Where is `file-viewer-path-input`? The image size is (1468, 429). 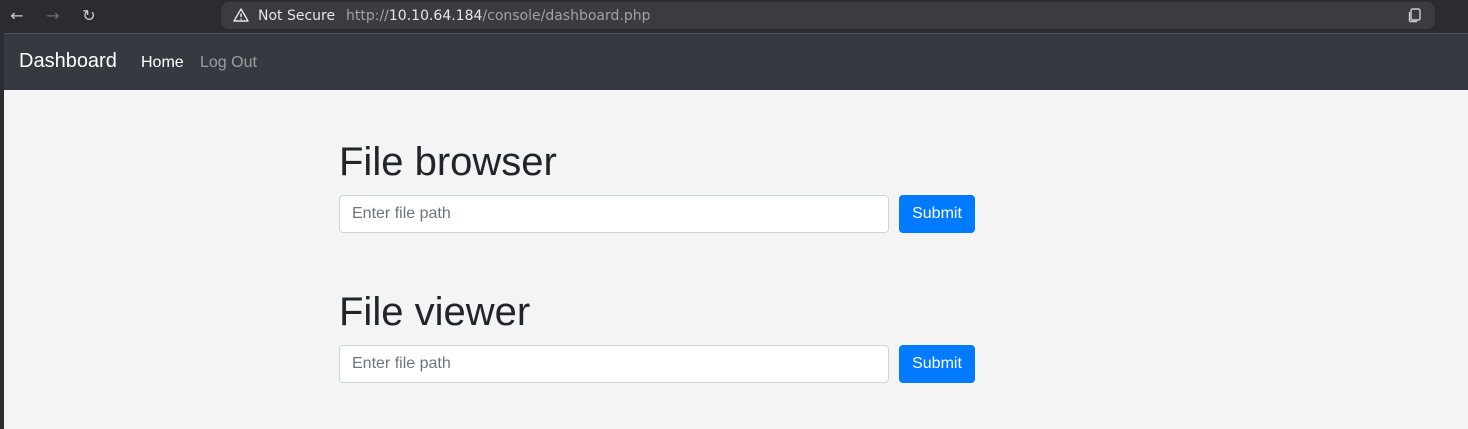
file-viewer-path-input is located at coordinates (614, 364).